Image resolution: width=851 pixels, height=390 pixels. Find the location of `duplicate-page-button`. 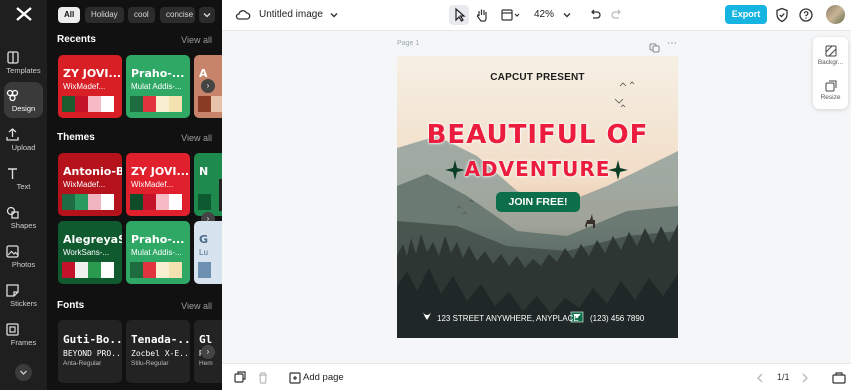

duplicate-page-button is located at coordinates (654, 46).